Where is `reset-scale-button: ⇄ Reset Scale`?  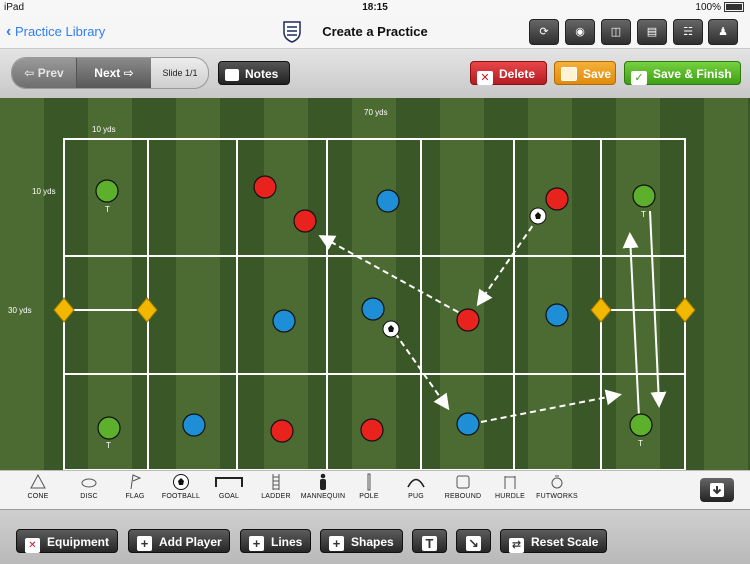 reset-scale-button: ⇄ Reset Scale is located at coordinates (553, 541).